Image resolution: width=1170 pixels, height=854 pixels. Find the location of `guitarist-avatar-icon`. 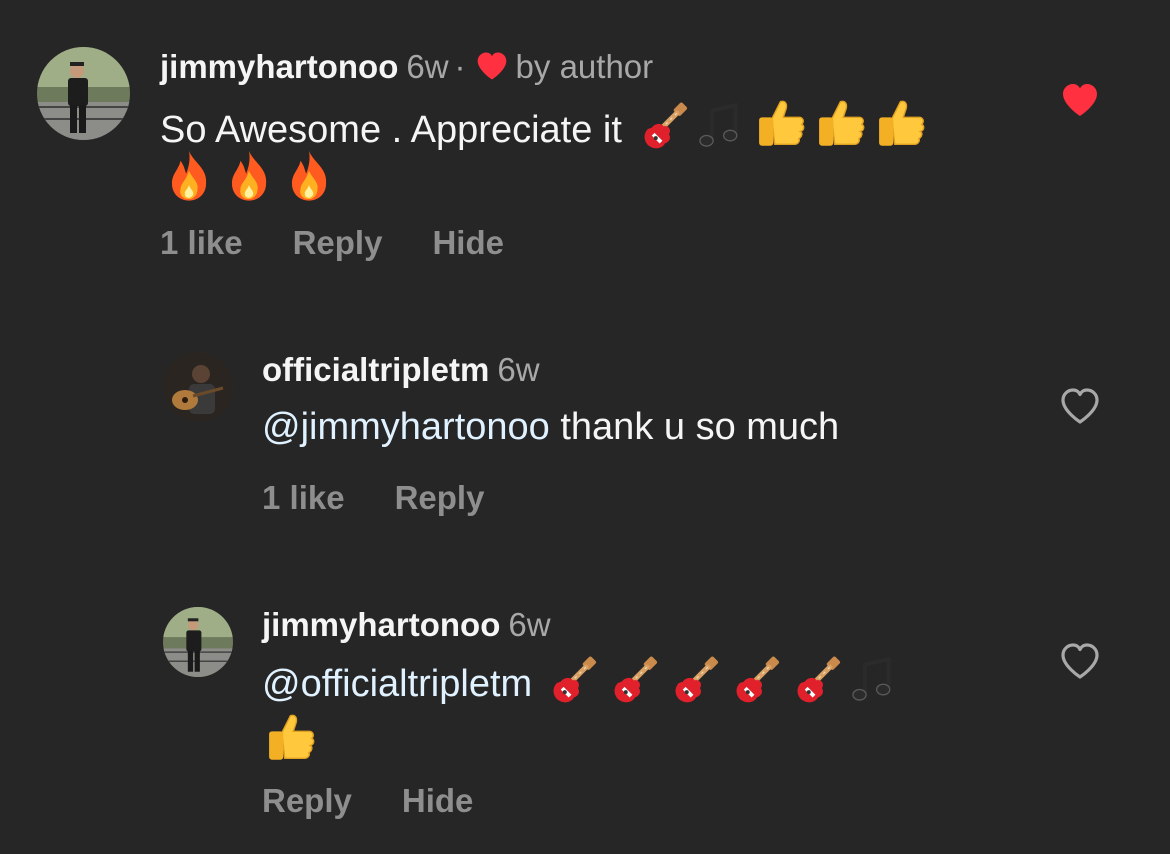

guitarist-avatar-icon is located at coordinates (198, 387).